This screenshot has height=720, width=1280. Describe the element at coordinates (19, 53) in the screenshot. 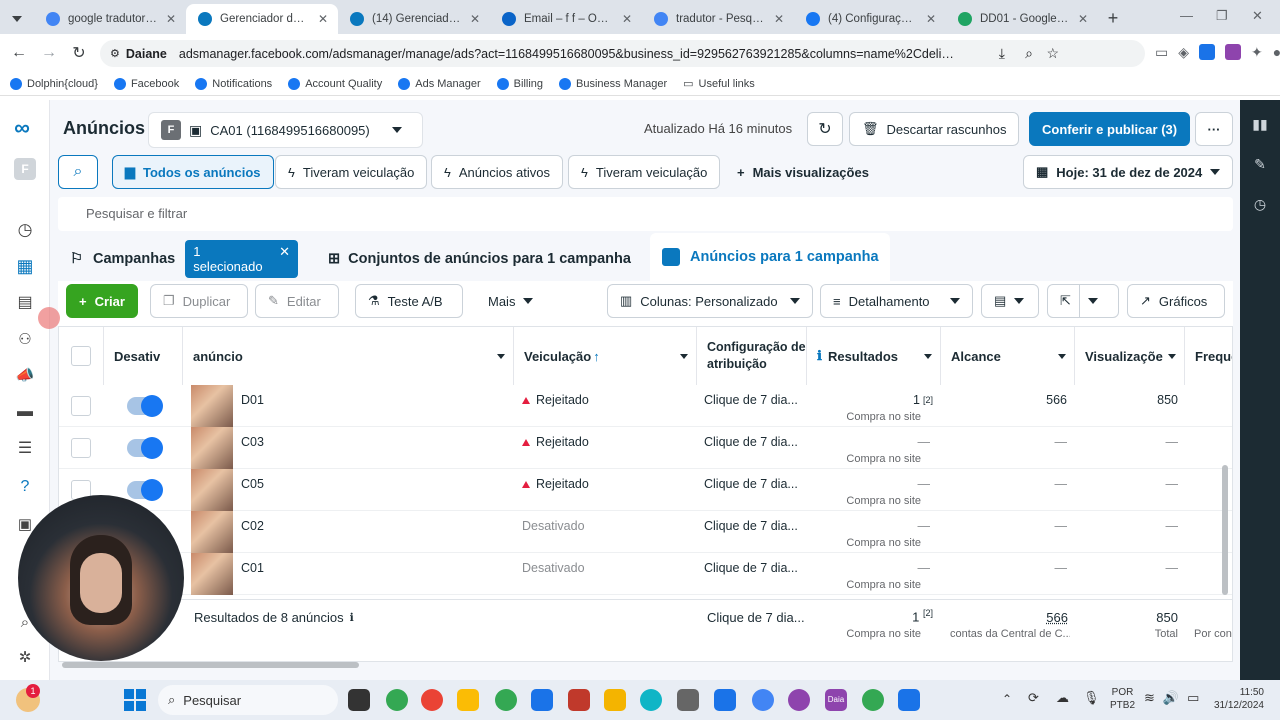

I see `back-icon: ←` at that location.